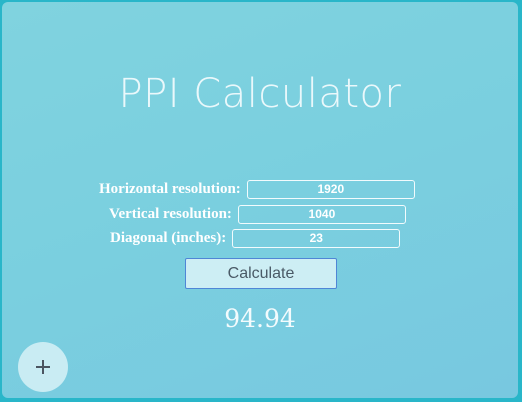 This screenshot has width=522, height=402. I want to click on ppi-result: 94.94, so click(260, 318).